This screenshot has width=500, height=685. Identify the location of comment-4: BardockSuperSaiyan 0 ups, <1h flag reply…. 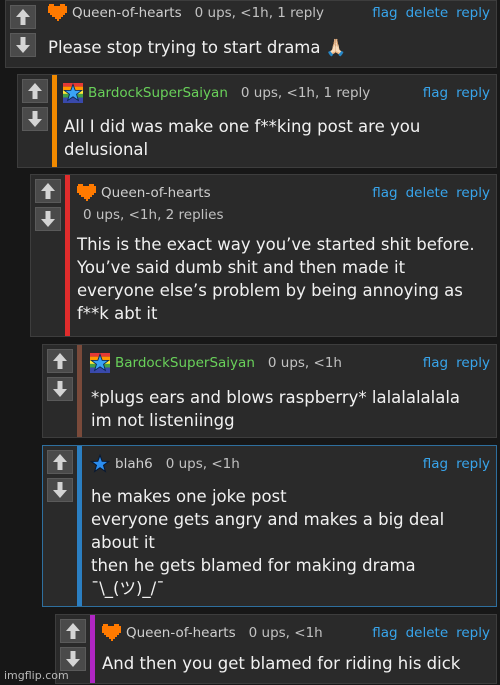
(269, 391).